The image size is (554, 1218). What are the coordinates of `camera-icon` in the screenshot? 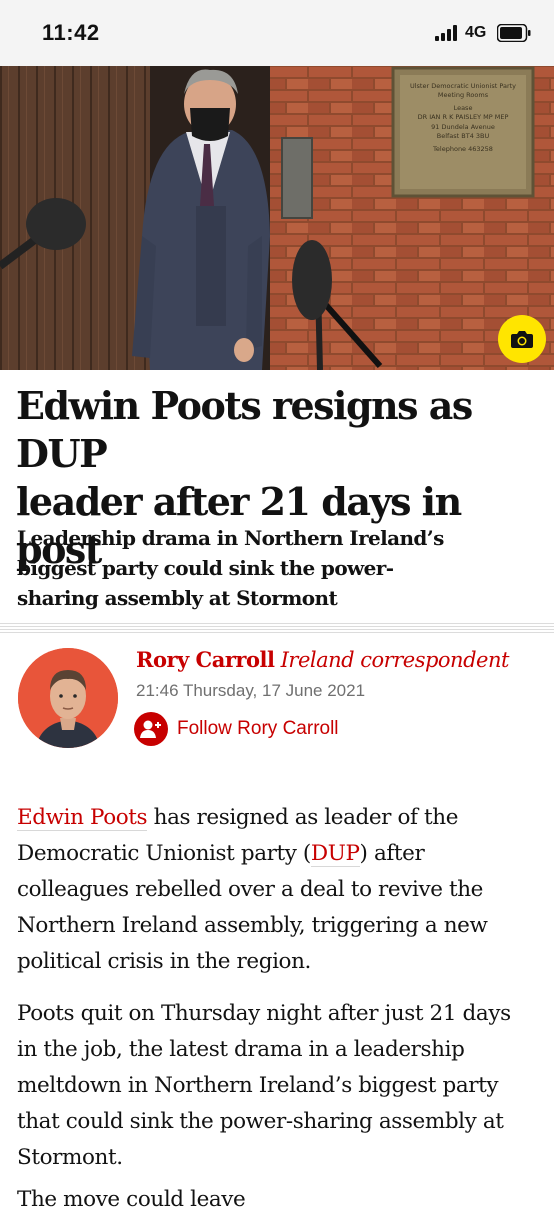 It's located at (522, 339).